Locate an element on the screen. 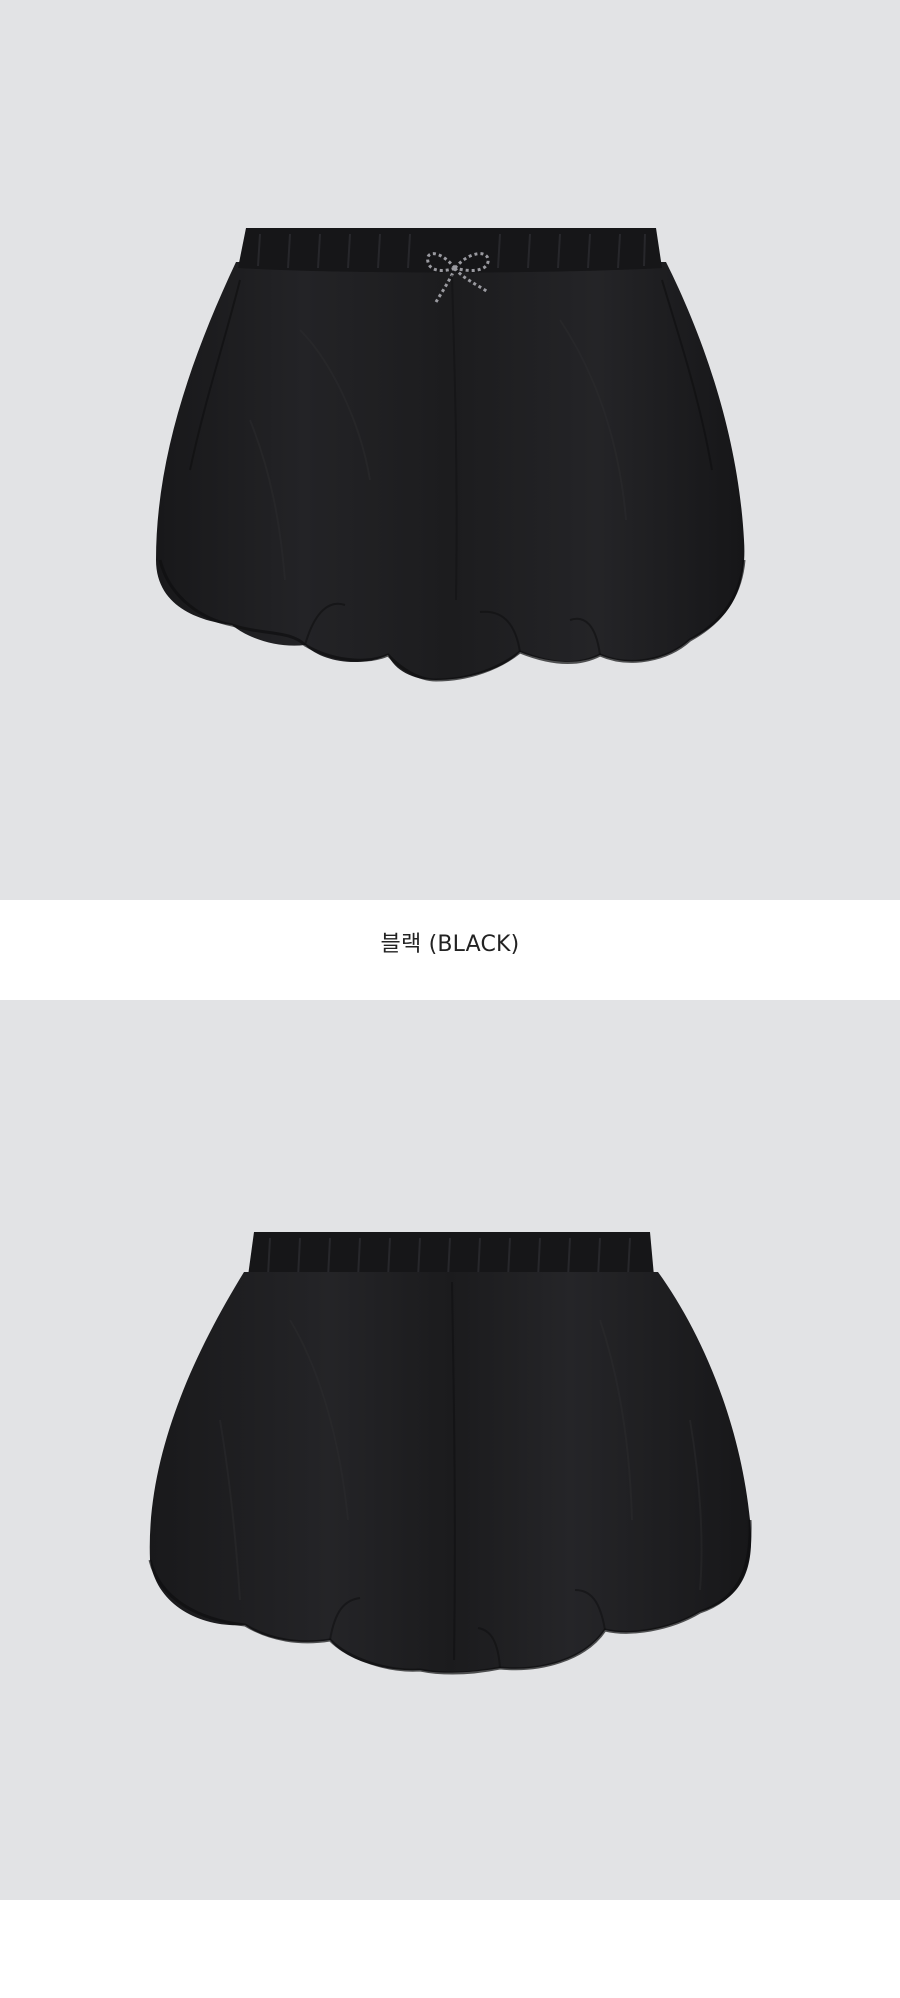 The height and width of the screenshot is (1998, 900). shorts-front-icon is located at coordinates (451, 455).